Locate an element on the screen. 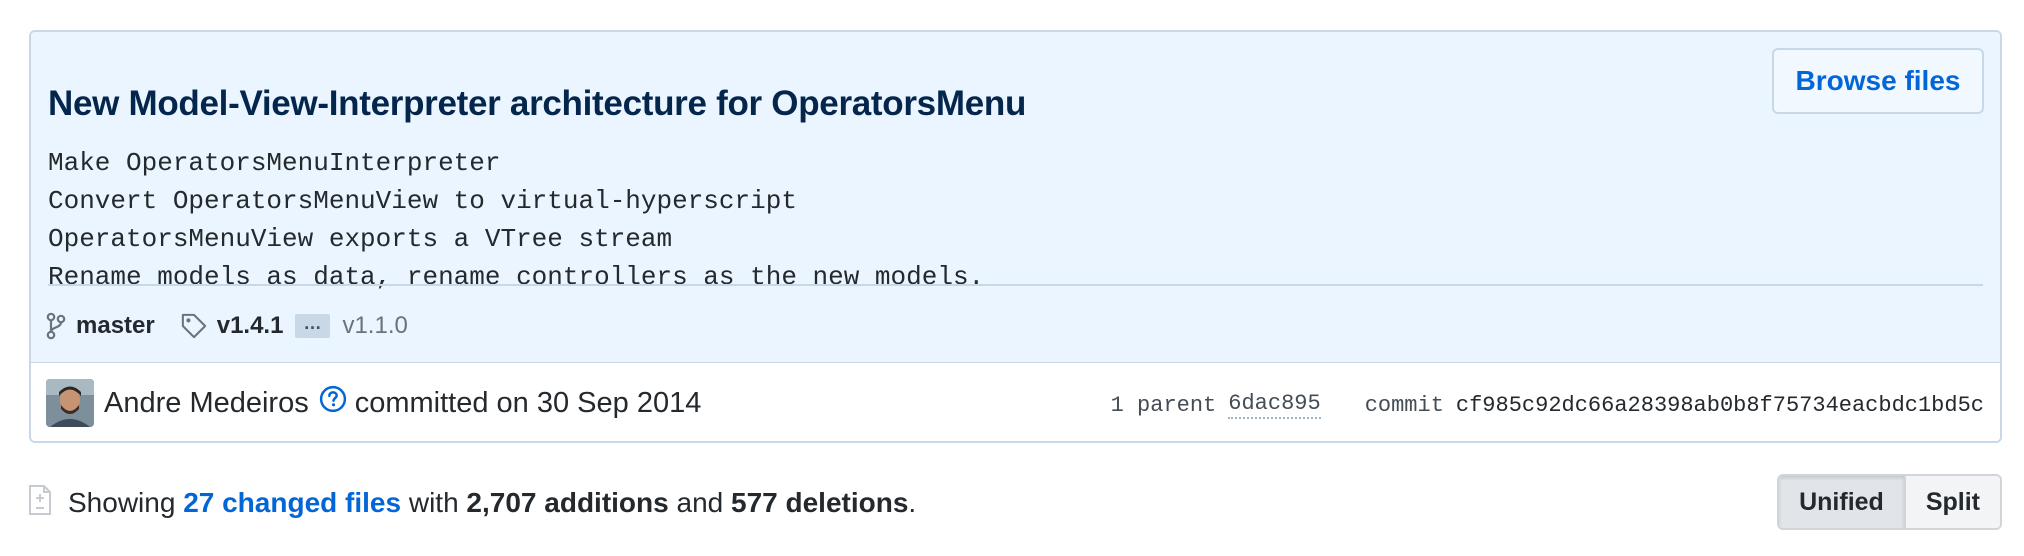 The height and width of the screenshot is (556, 2024). commit-description-line: OperatorsMenuView exports a VTree stream is located at coordinates (360, 239).